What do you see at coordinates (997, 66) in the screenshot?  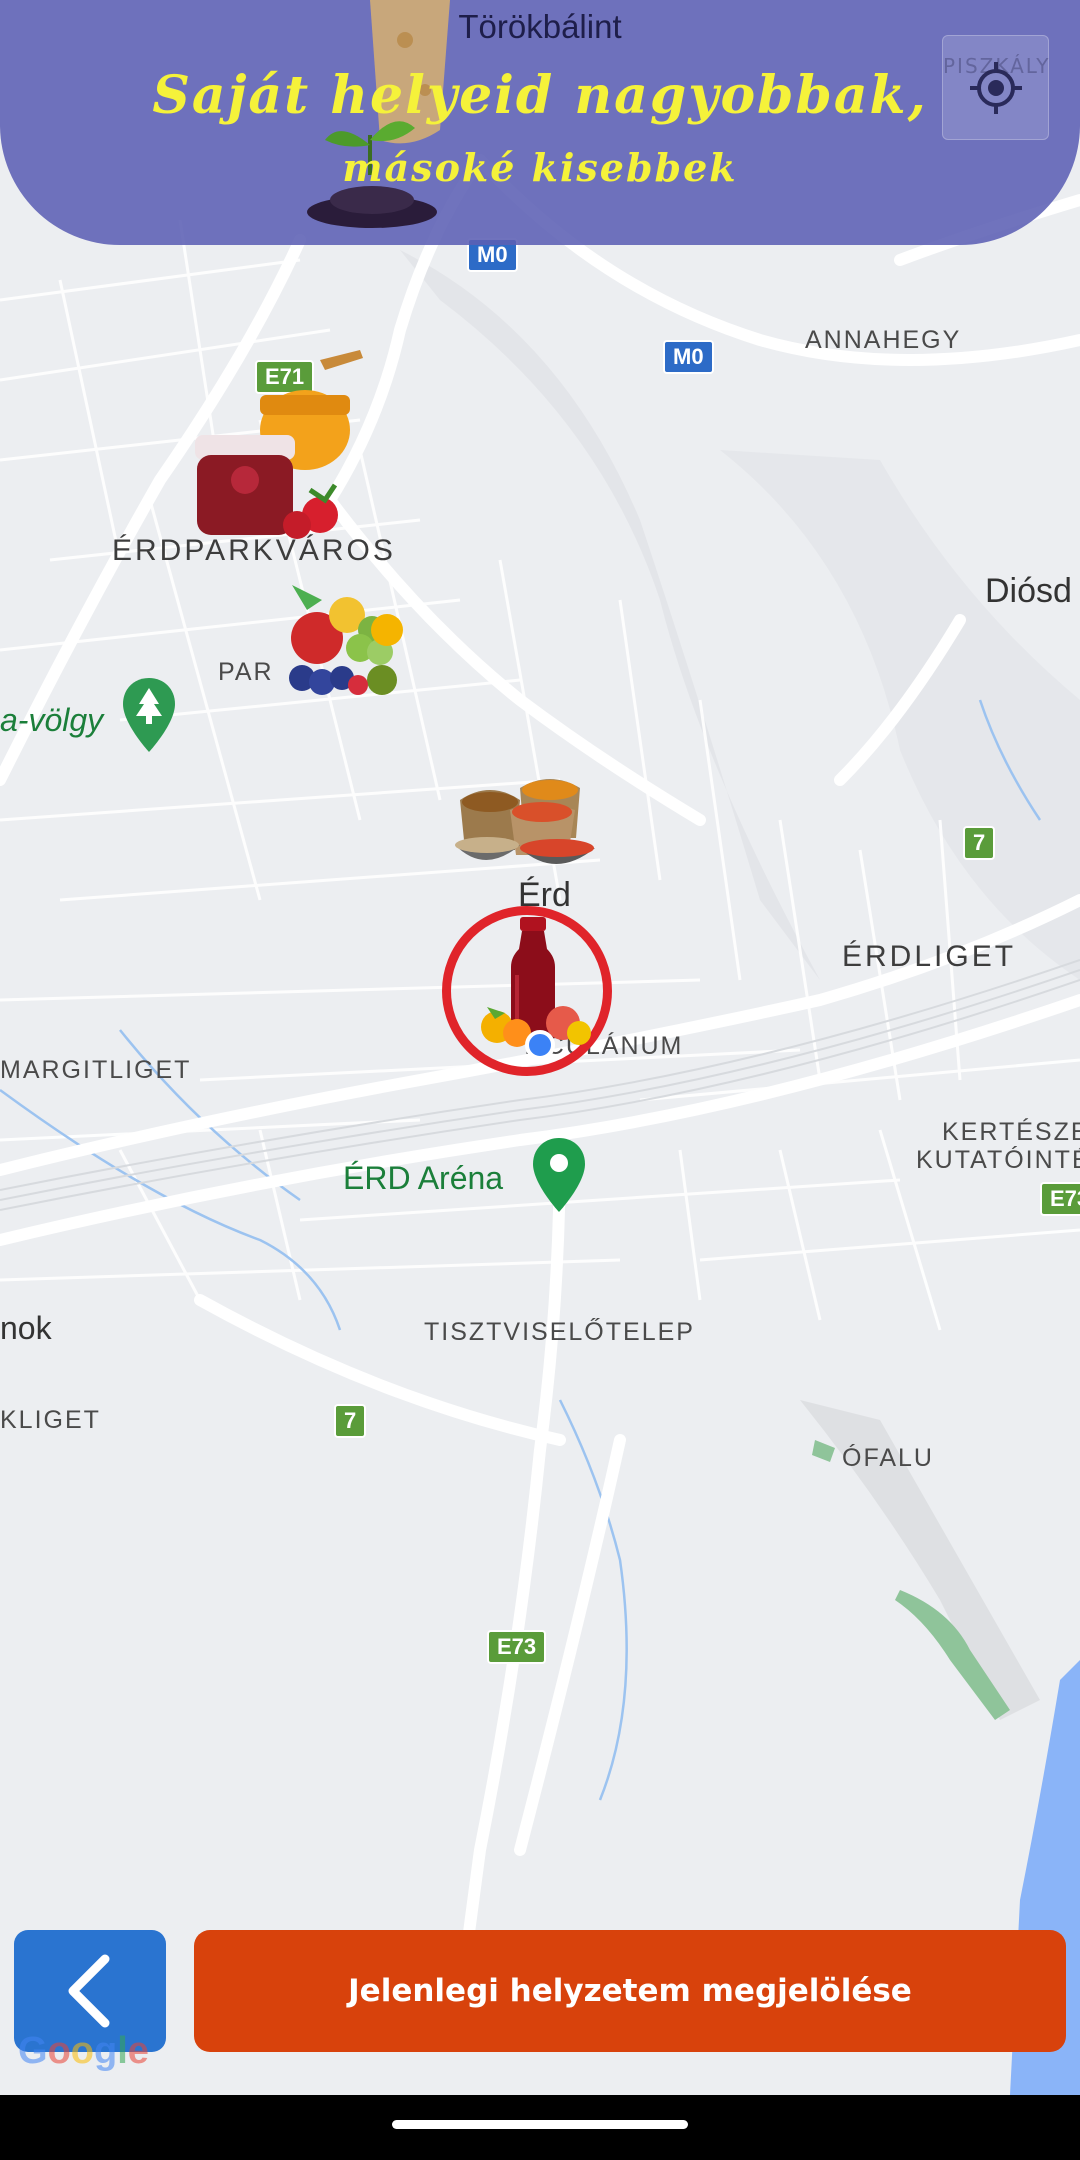 I see `locate-ghost-text: PISZKÁLY` at bounding box center [997, 66].